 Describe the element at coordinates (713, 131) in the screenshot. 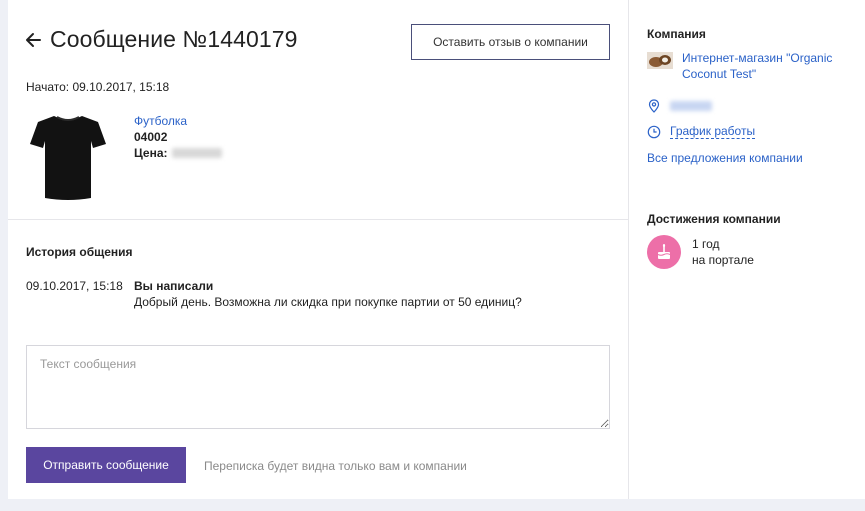

I see `schedule-link: График работы` at that location.